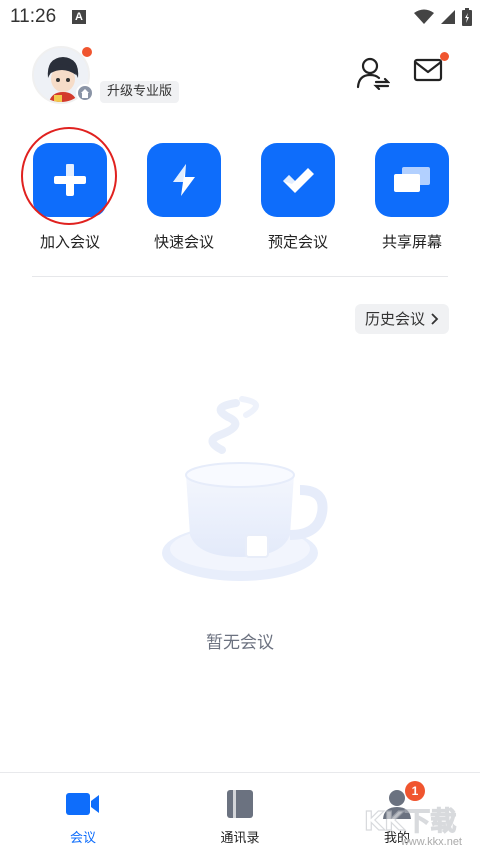  I want to click on history-meetings-label: 历史会议, so click(395, 319).